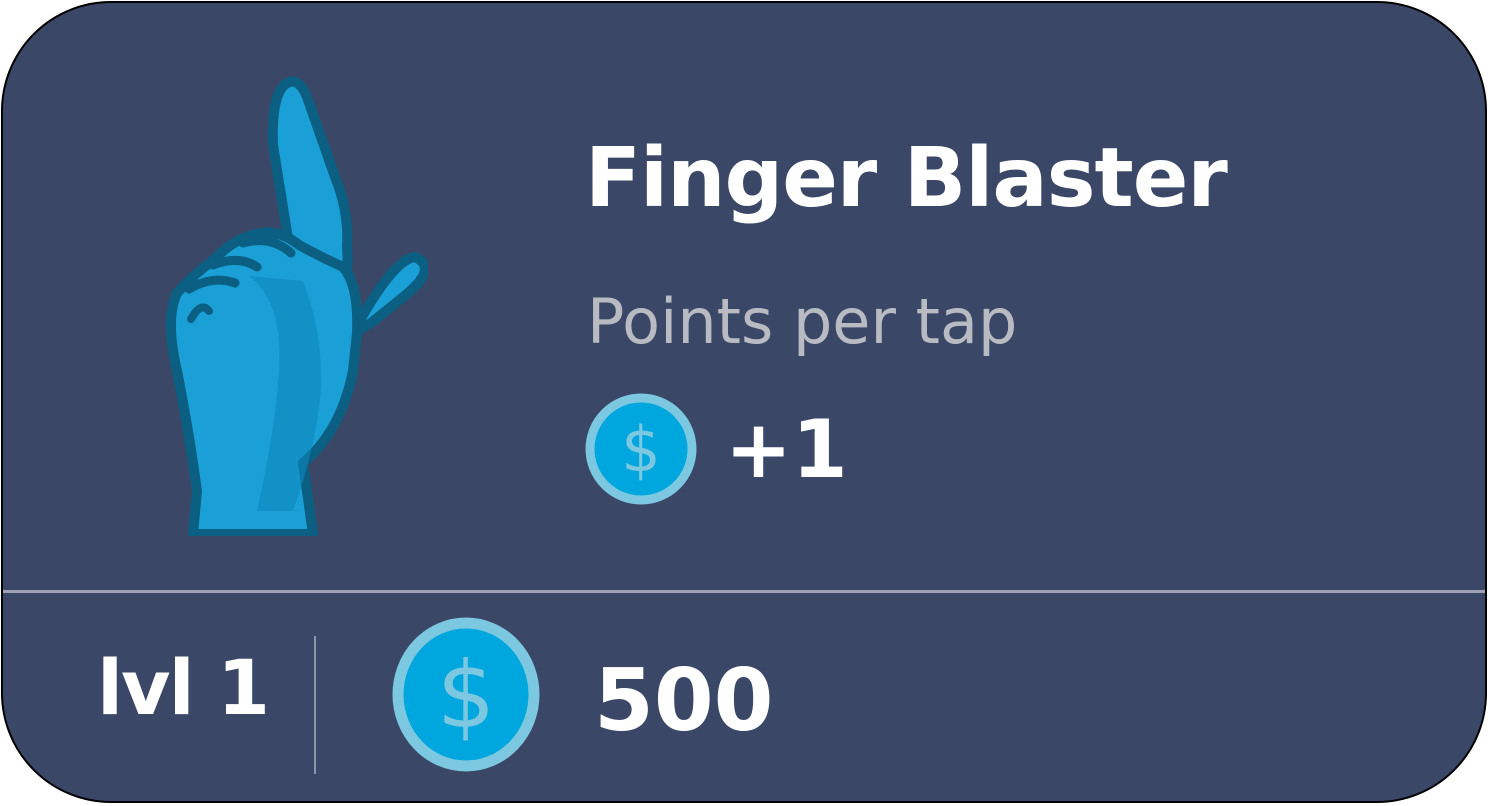 Image resolution: width=1490 pixels, height=806 pixels. I want to click on card-divider, so click(744, 591).